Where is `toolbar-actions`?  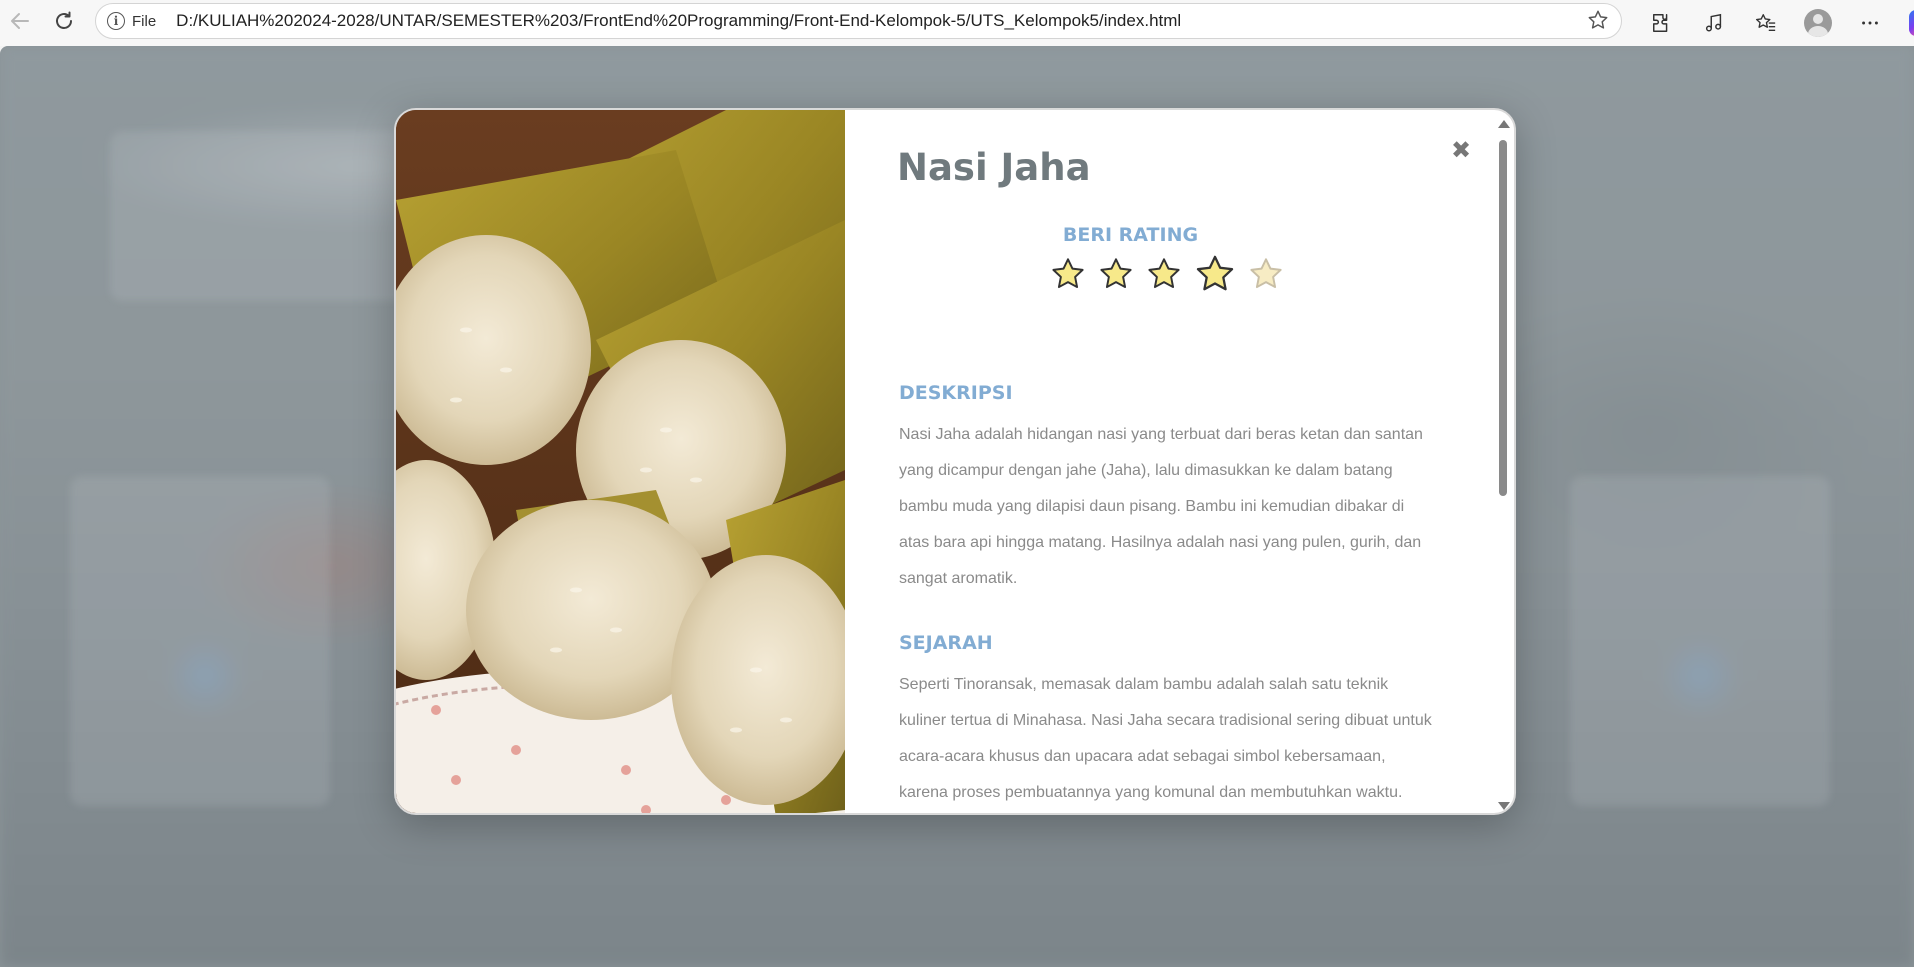
toolbar-actions is located at coordinates (1775, 23).